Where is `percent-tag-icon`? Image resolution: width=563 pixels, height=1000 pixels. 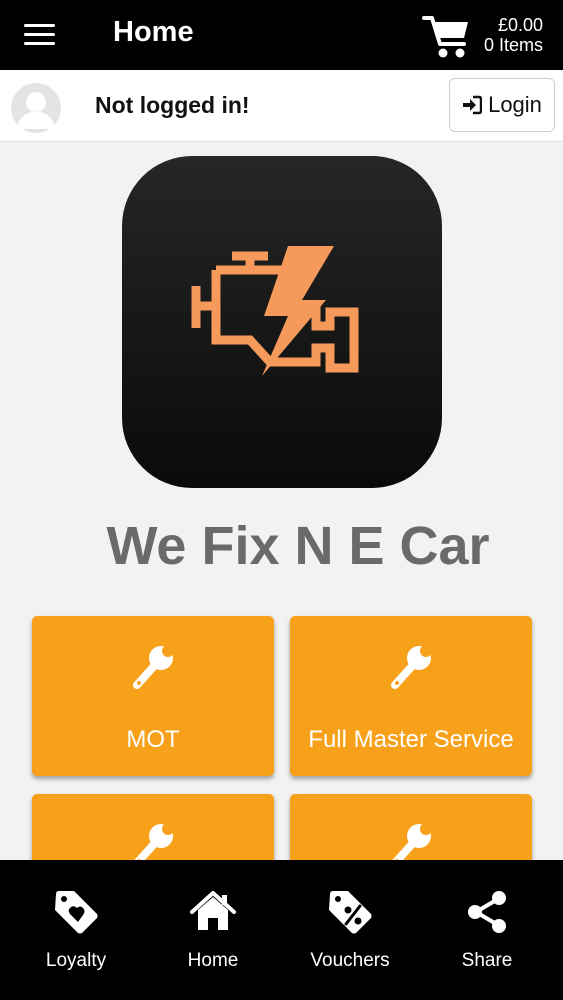 percent-tag-icon is located at coordinates (350, 912).